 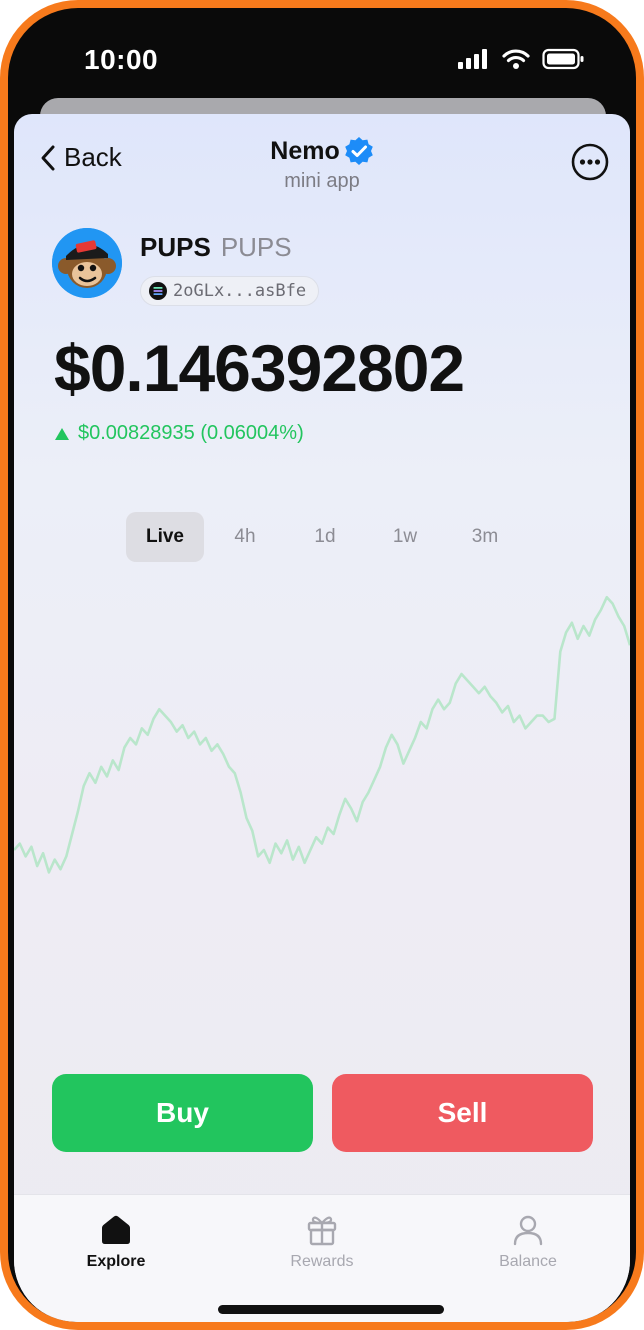 I want to click on triangle-up-icon, so click(x=62, y=433).